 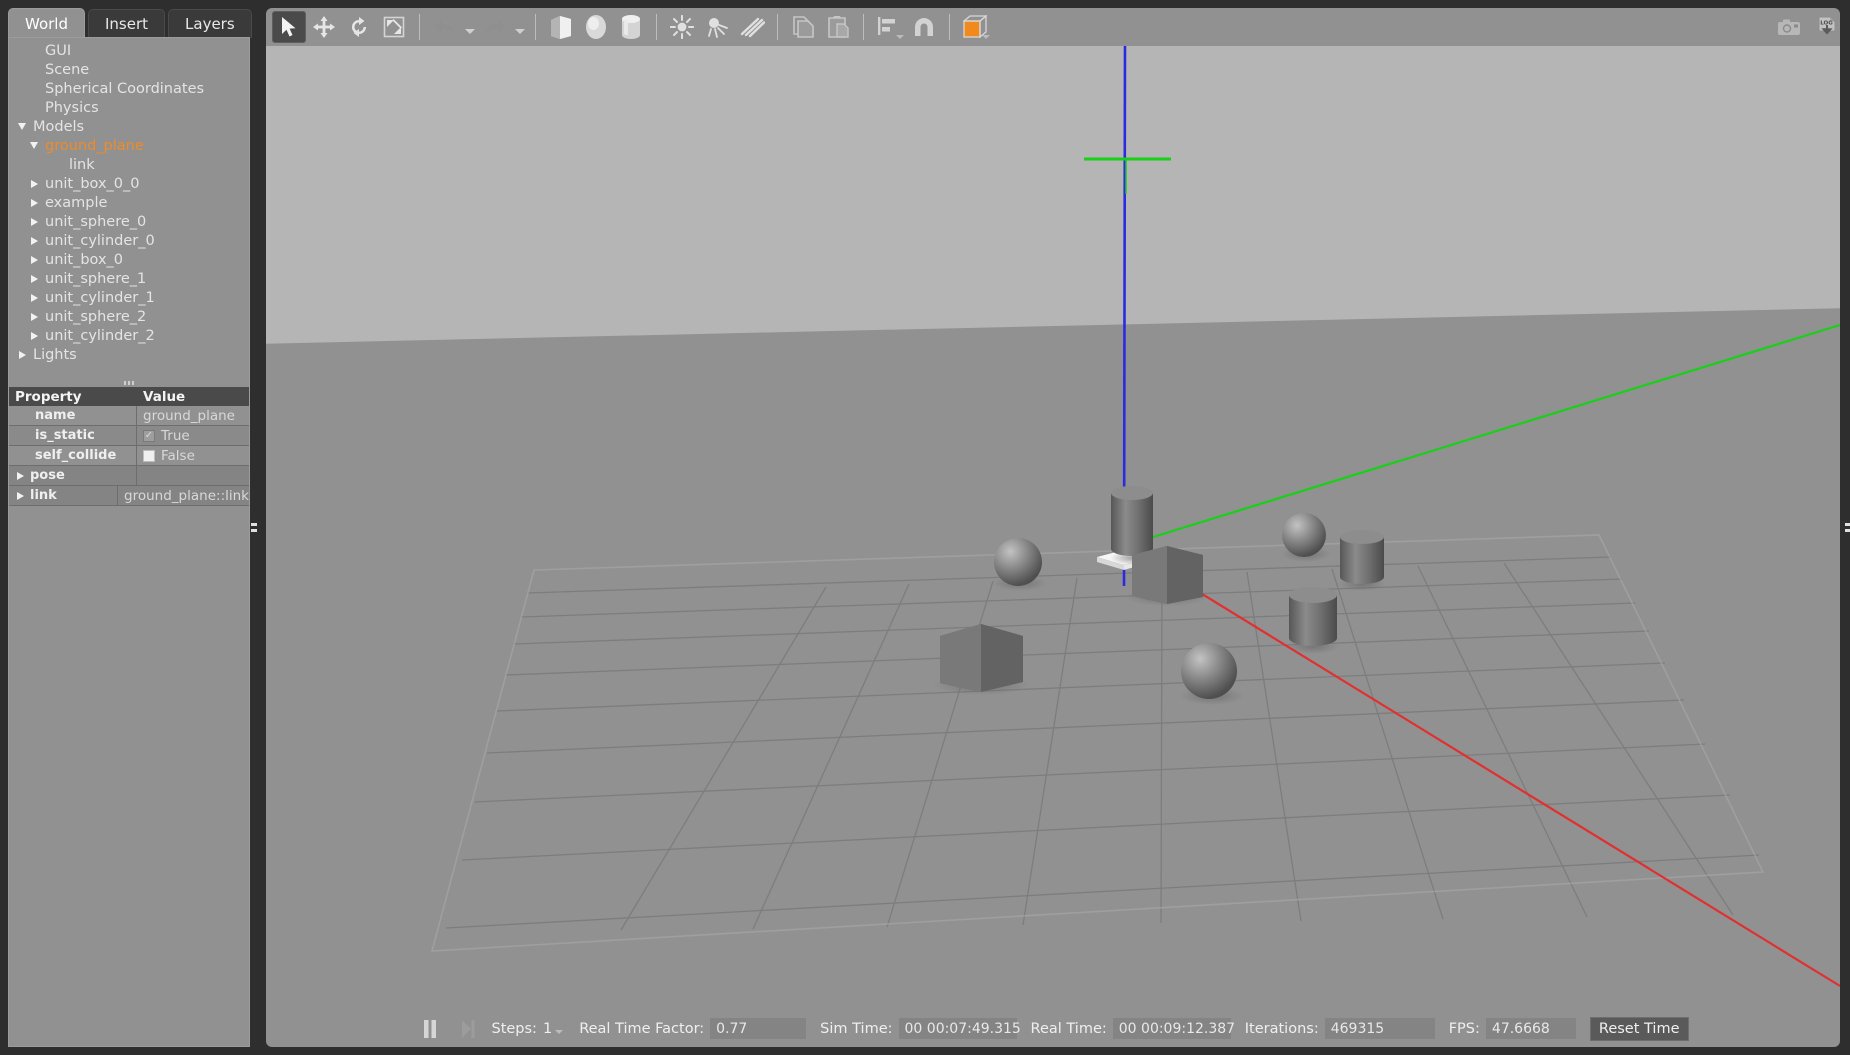 What do you see at coordinates (210, 23) in the screenshot?
I see `tab-layers: Layers` at bounding box center [210, 23].